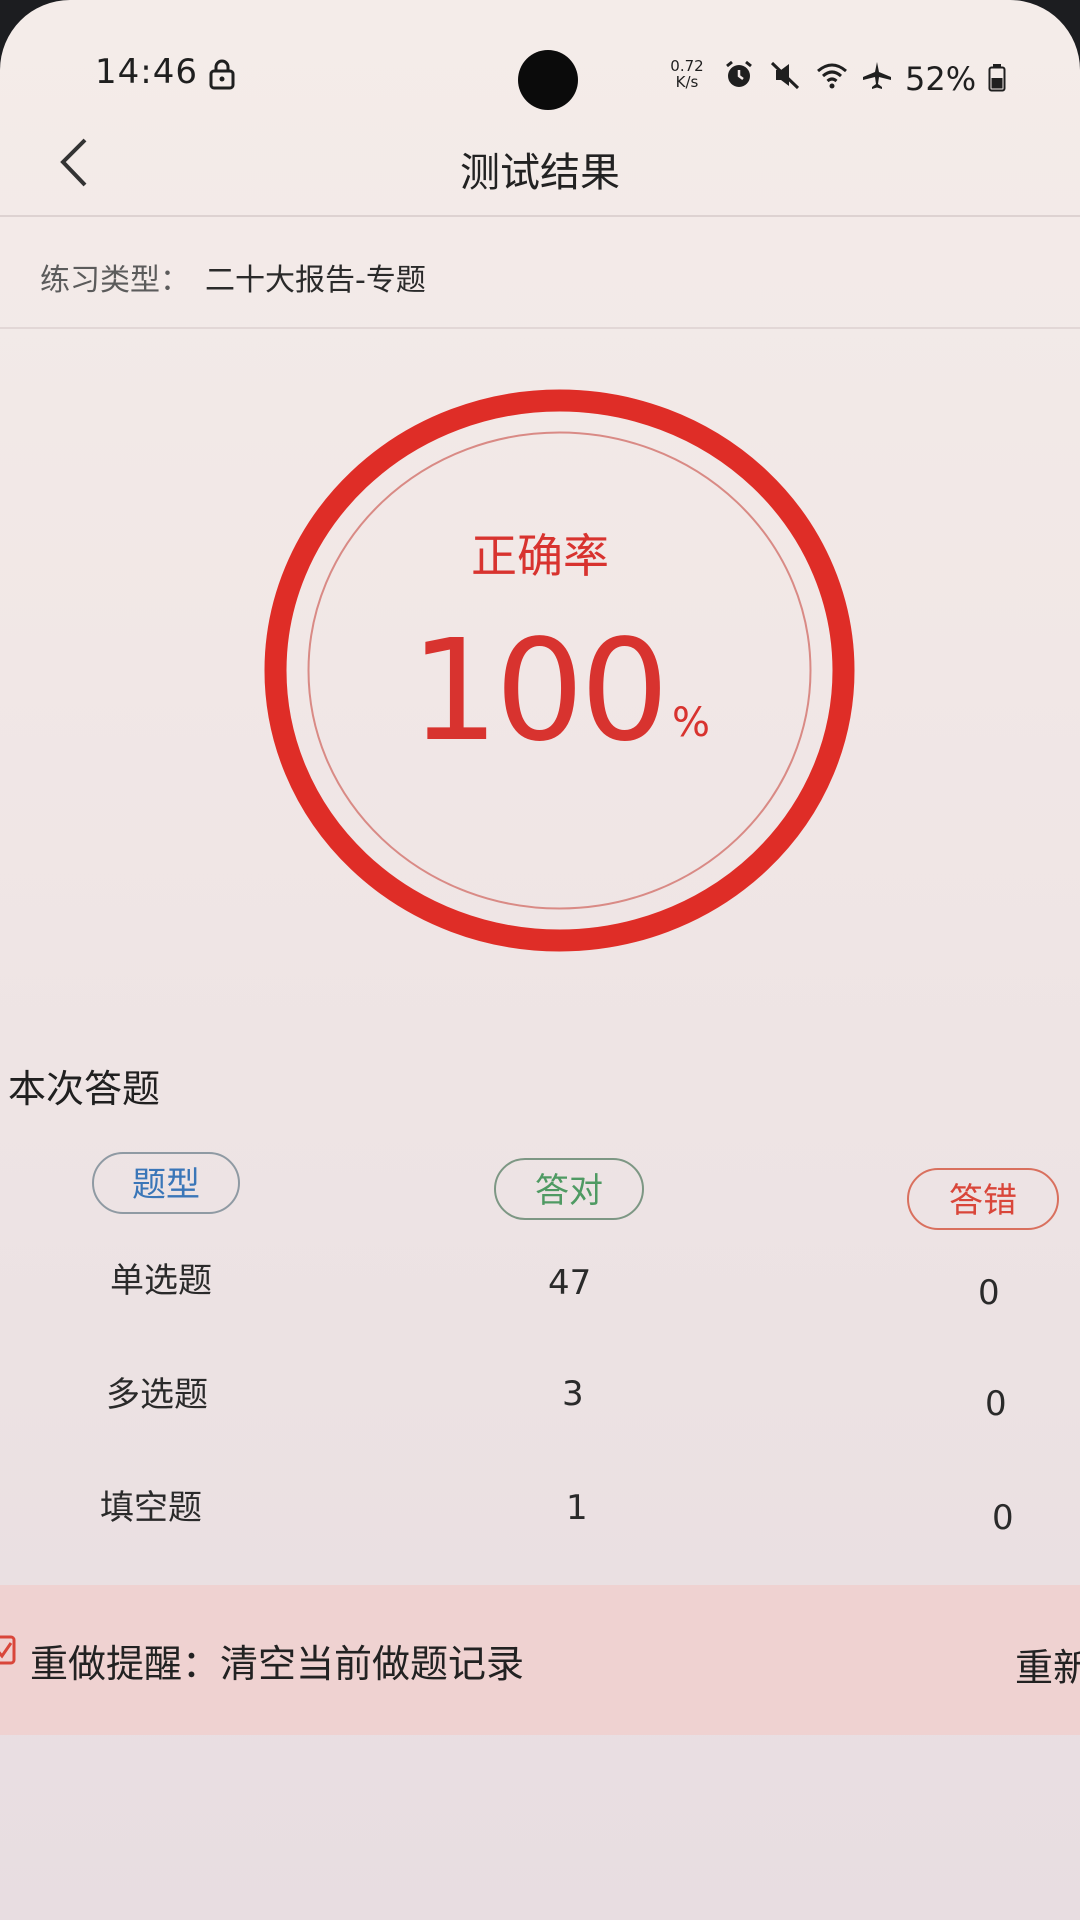 The height and width of the screenshot is (1920, 1080). What do you see at coordinates (540, 1660) in the screenshot?
I see `redo-reminder-bar: 重做提醒：清空当前做题记录 重新` at bounding box center [540, 1660].